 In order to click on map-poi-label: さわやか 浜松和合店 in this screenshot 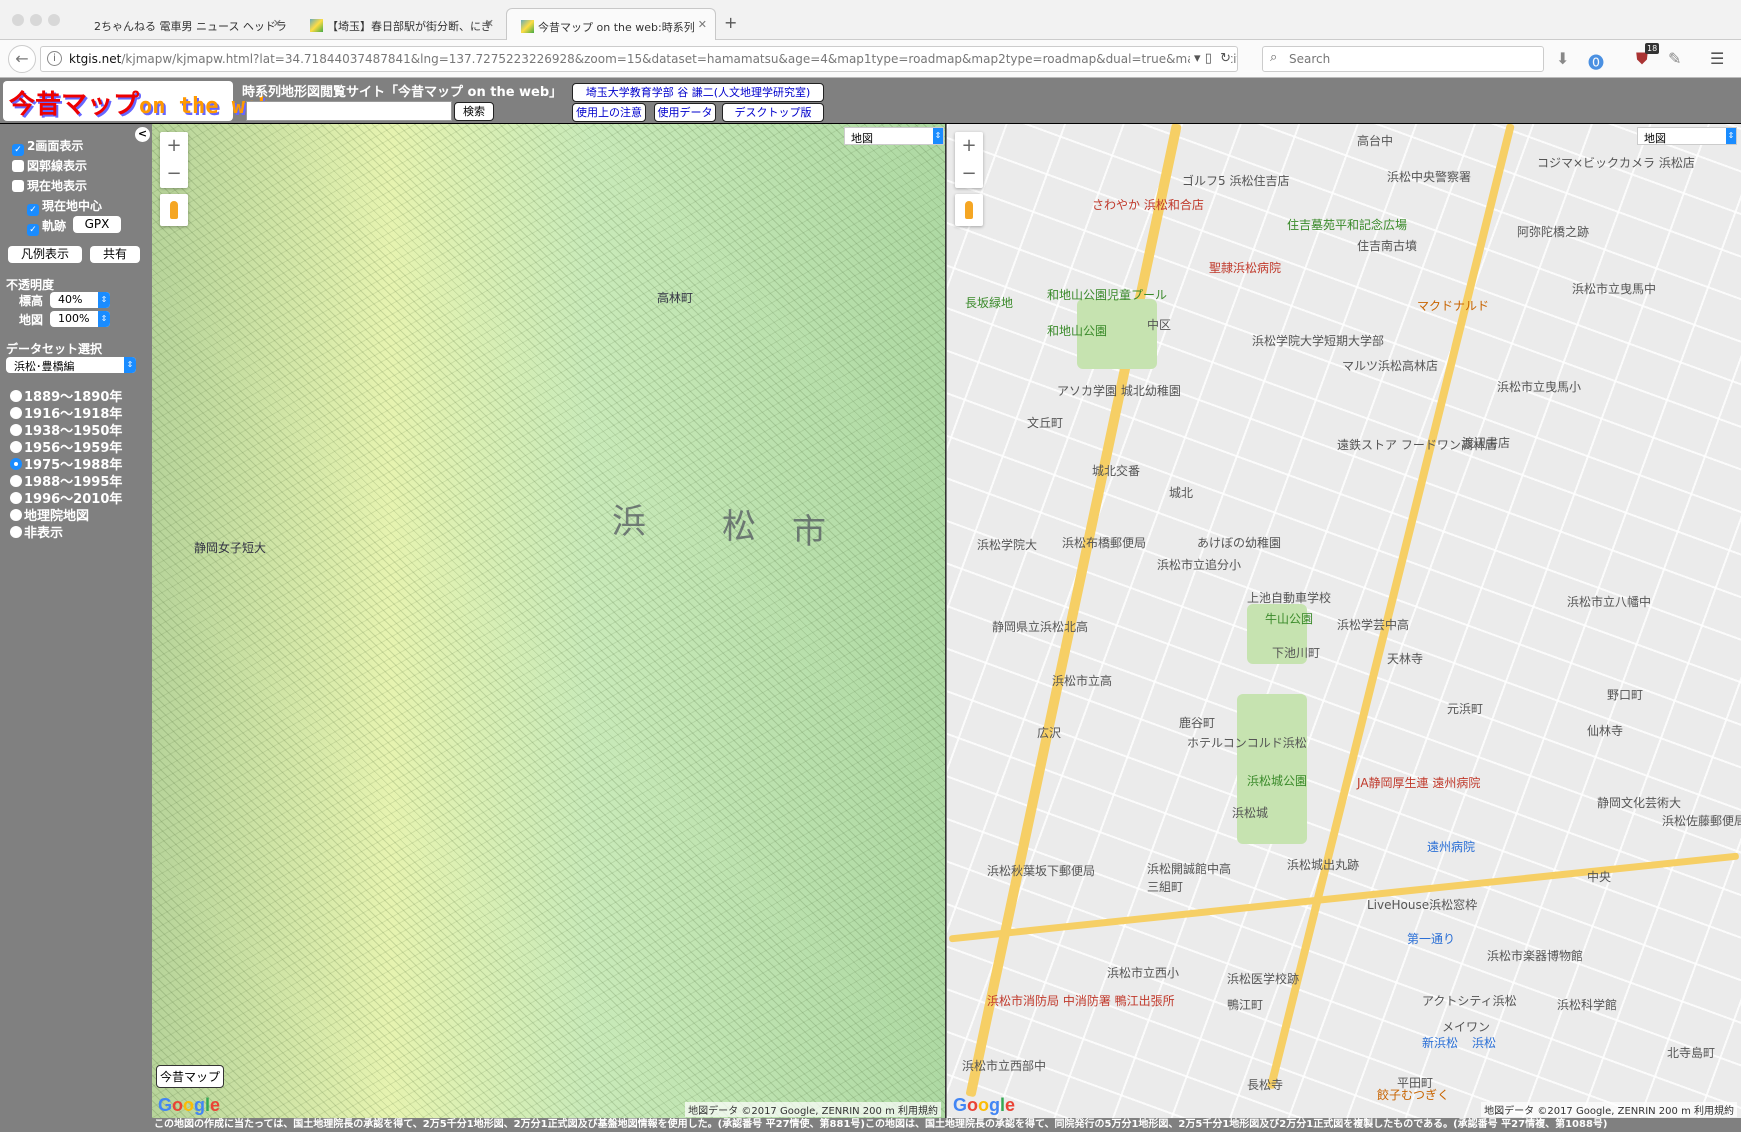, I will do `click(1148, 204)`.